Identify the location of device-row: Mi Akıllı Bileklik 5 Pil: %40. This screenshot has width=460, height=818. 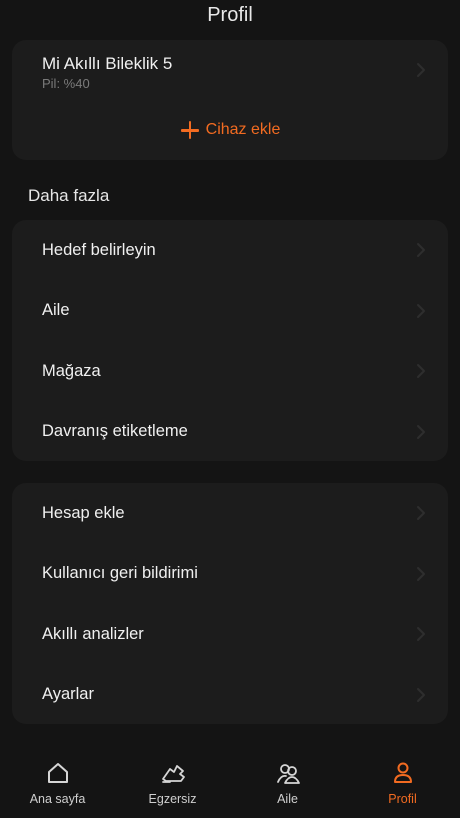
(230, 72).